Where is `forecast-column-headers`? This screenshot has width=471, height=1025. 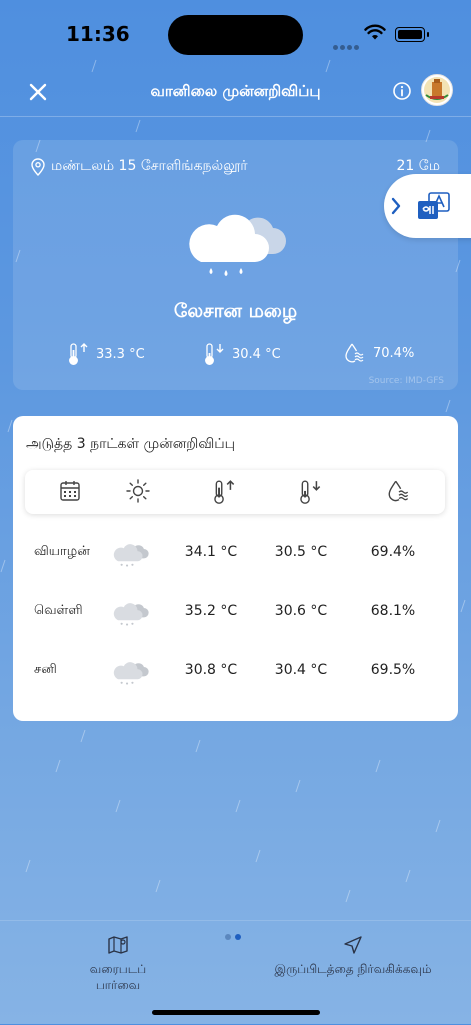
forecast-column-headers is located at coordinates (235, 492).